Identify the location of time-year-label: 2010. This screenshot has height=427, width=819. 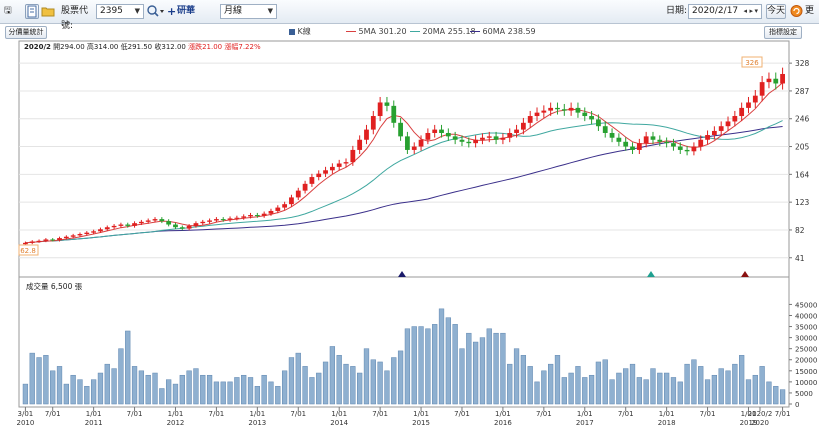
(25, 423).